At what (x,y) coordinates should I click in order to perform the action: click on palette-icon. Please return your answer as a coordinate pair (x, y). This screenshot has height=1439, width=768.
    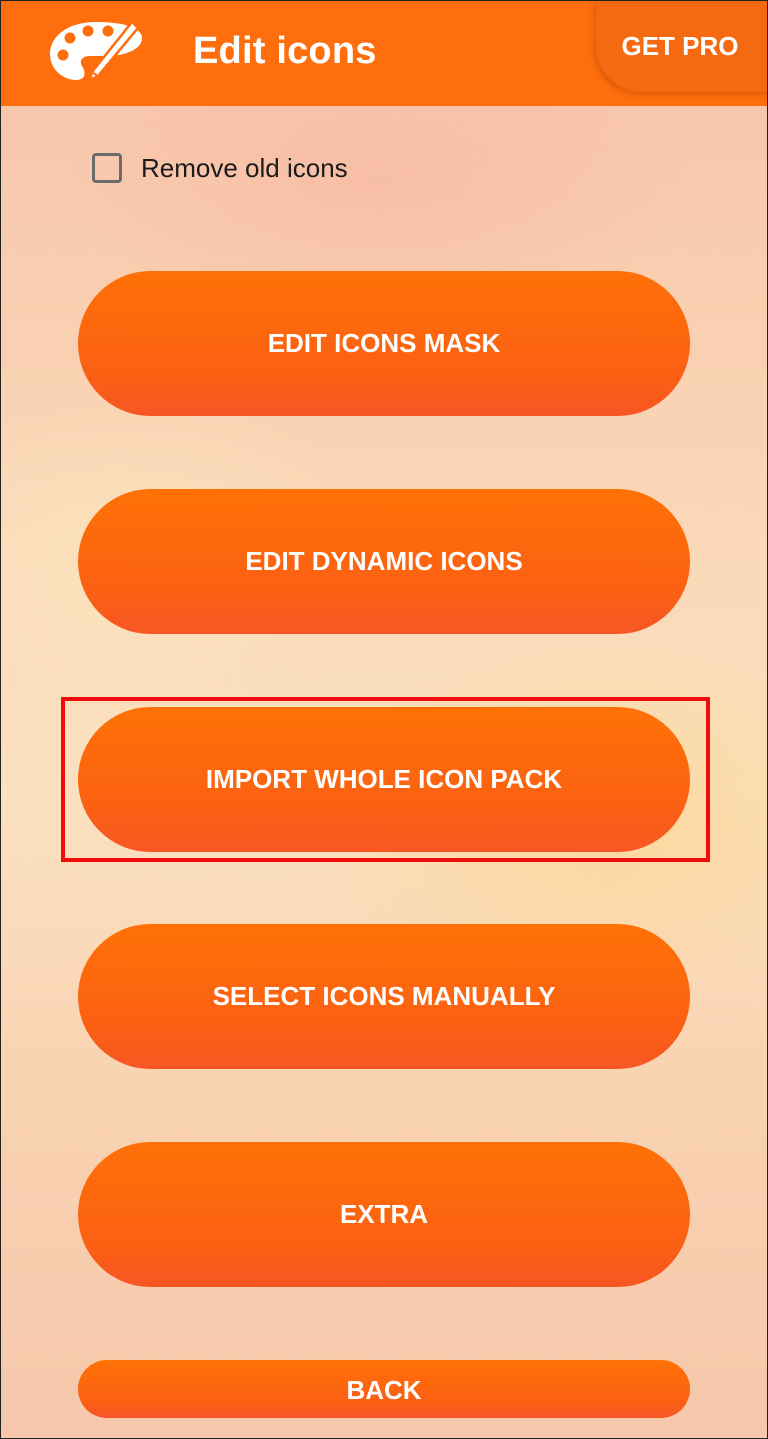
    Looking at the image, I should click on (96, 51).